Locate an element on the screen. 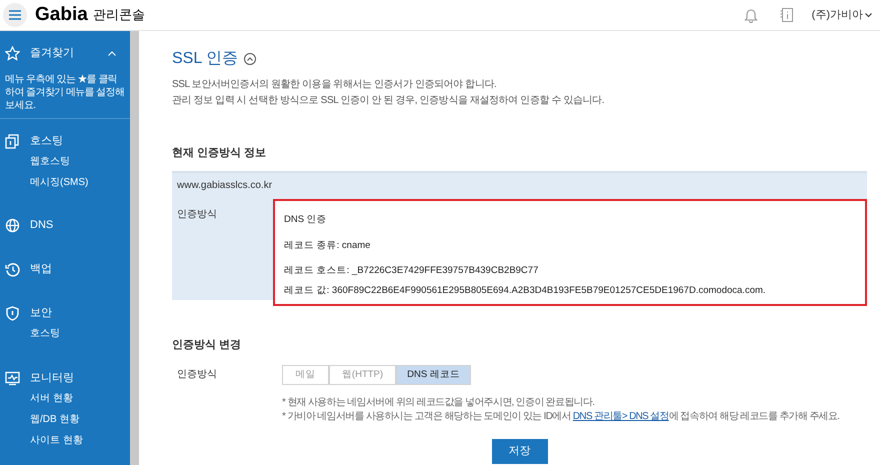 This screenshot has width=880, height=465. logo: Gabia is located at coordinates (61, 14).